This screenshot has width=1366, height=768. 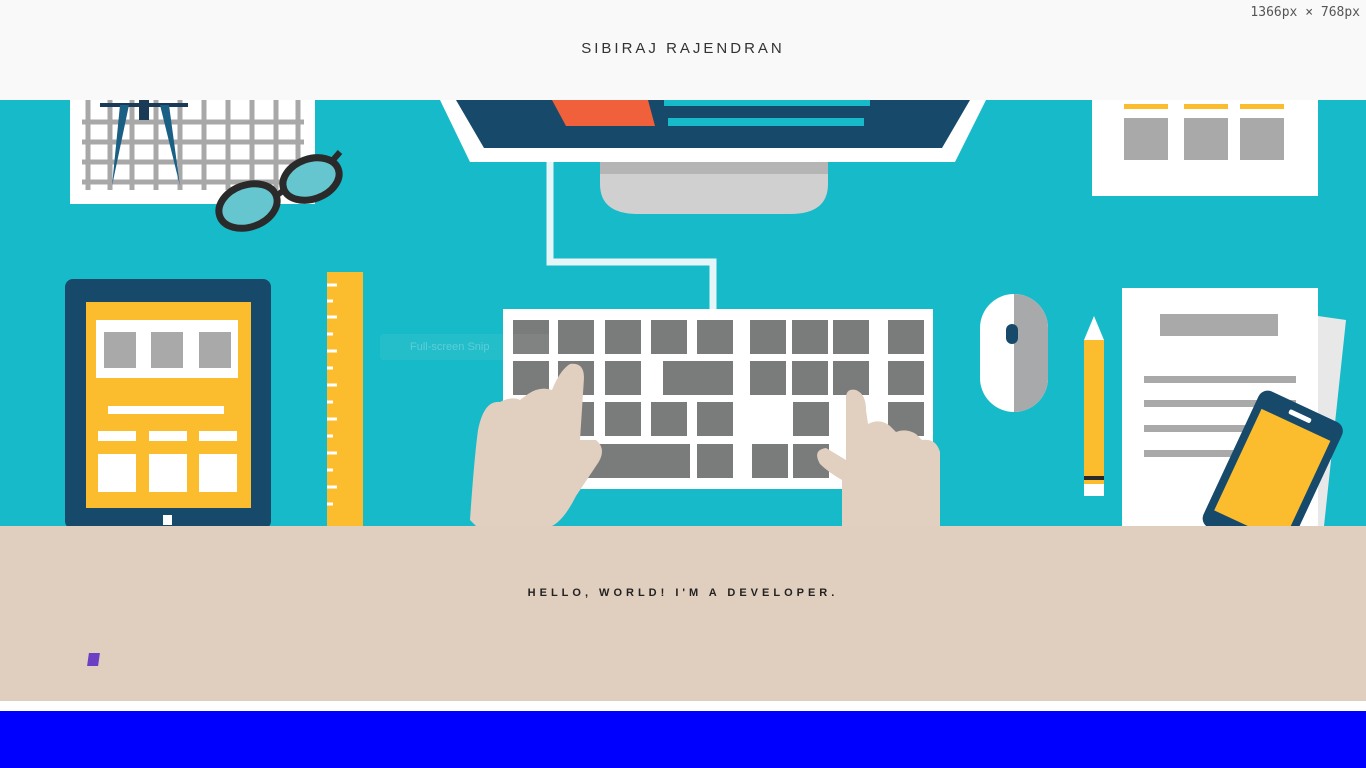 I want to click on grid-paper-icon, so click(x=192, y=152).